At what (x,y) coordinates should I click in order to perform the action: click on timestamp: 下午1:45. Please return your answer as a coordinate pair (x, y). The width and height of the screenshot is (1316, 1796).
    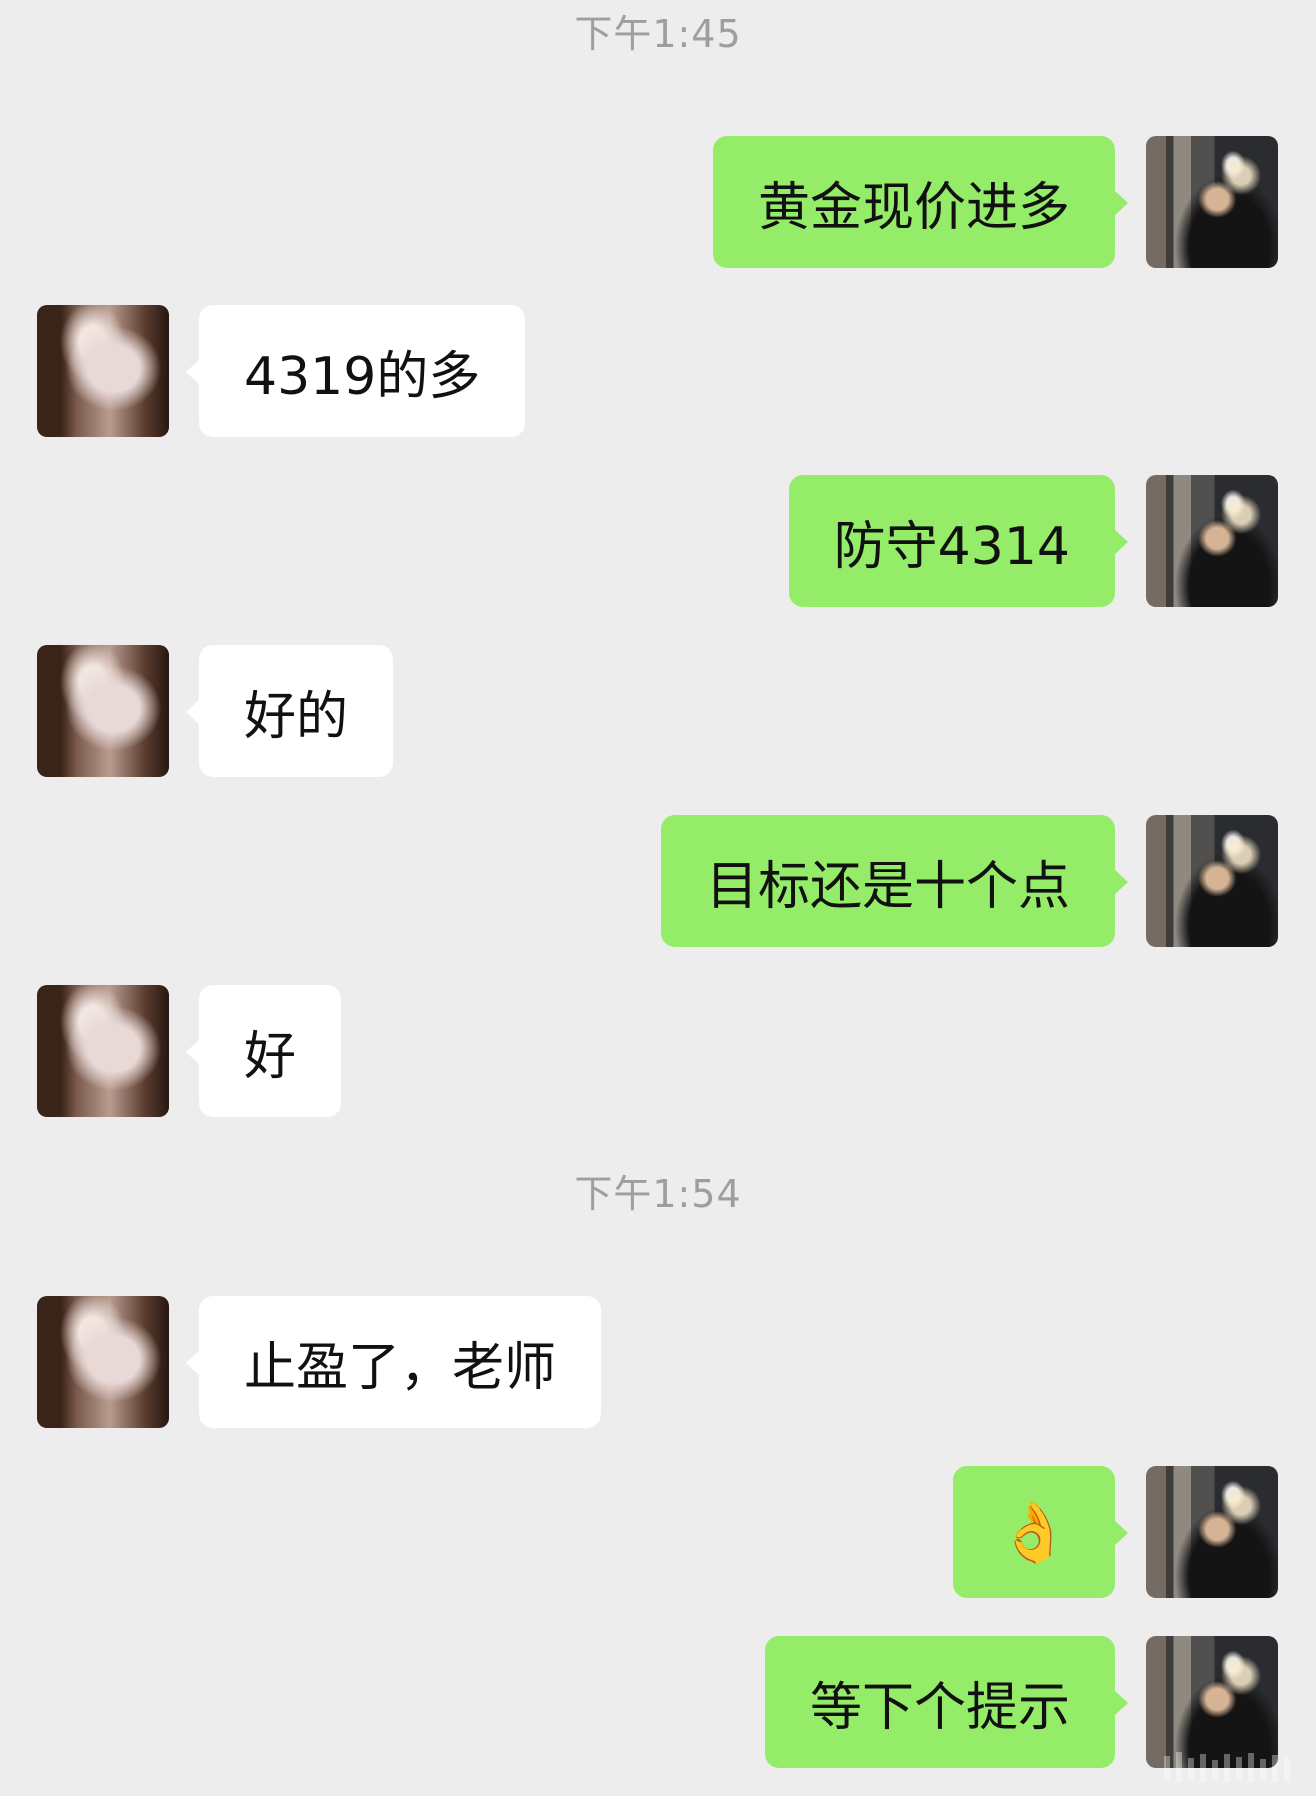
    Looking at the image, I should click on (658, 34).